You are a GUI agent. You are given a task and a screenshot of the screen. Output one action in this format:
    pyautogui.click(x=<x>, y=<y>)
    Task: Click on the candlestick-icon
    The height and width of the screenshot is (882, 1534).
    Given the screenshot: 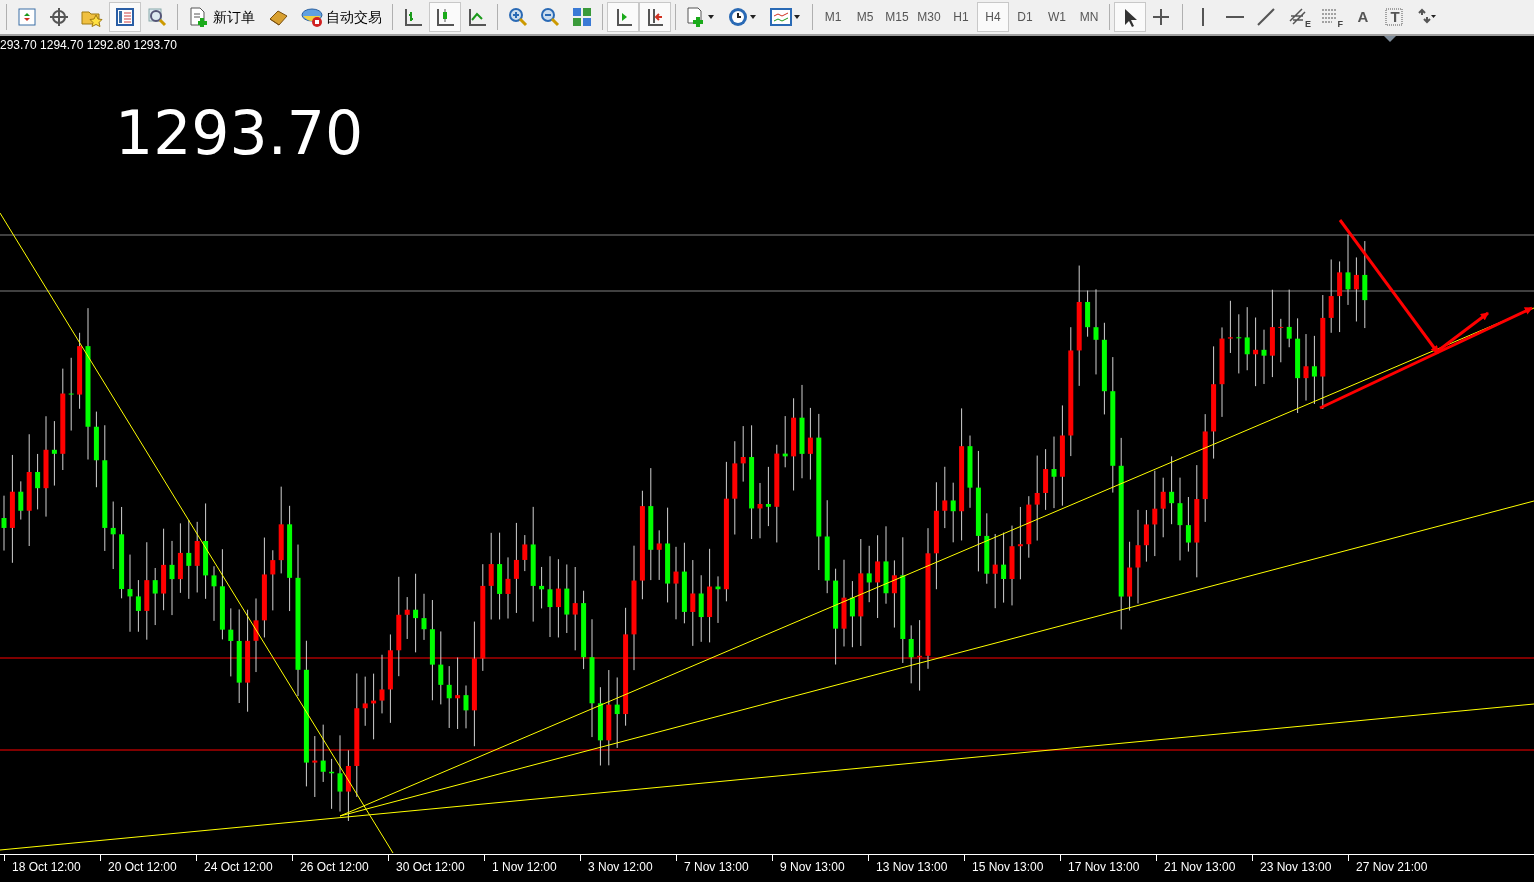 What is the action you would take?
    pyautogui.click(x=445, y=17)
    